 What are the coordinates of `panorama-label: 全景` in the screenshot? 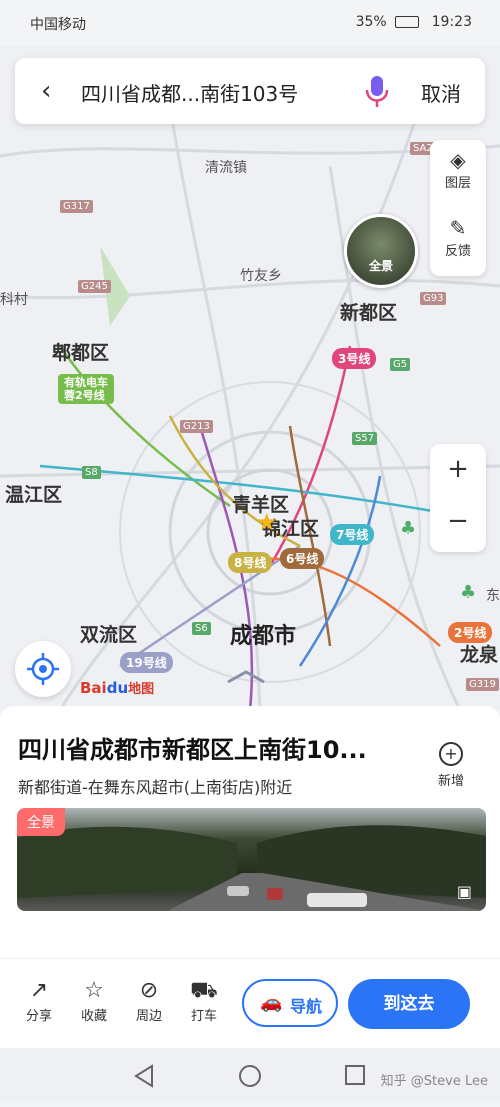 It's located at (380, 266).